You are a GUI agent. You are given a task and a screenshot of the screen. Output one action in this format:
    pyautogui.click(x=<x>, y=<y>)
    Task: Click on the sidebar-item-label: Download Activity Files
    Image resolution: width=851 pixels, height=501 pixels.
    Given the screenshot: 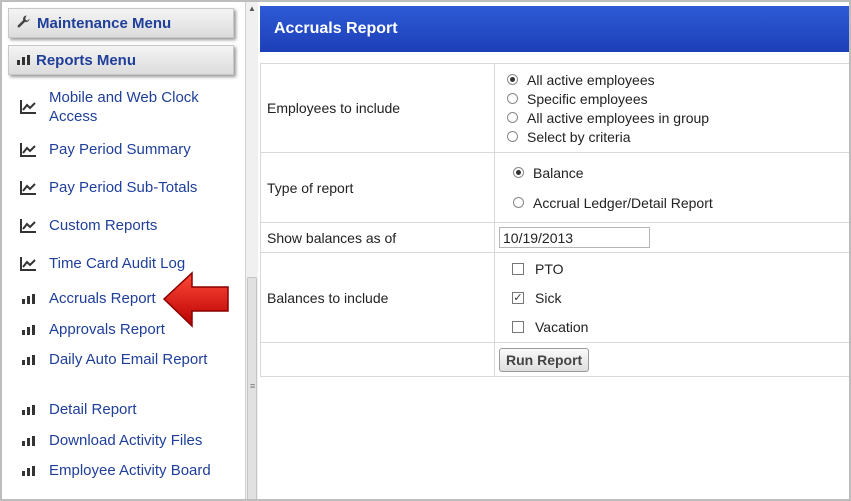 What is the action you would take?
    pyautogui.click(x=126, y=440)
    